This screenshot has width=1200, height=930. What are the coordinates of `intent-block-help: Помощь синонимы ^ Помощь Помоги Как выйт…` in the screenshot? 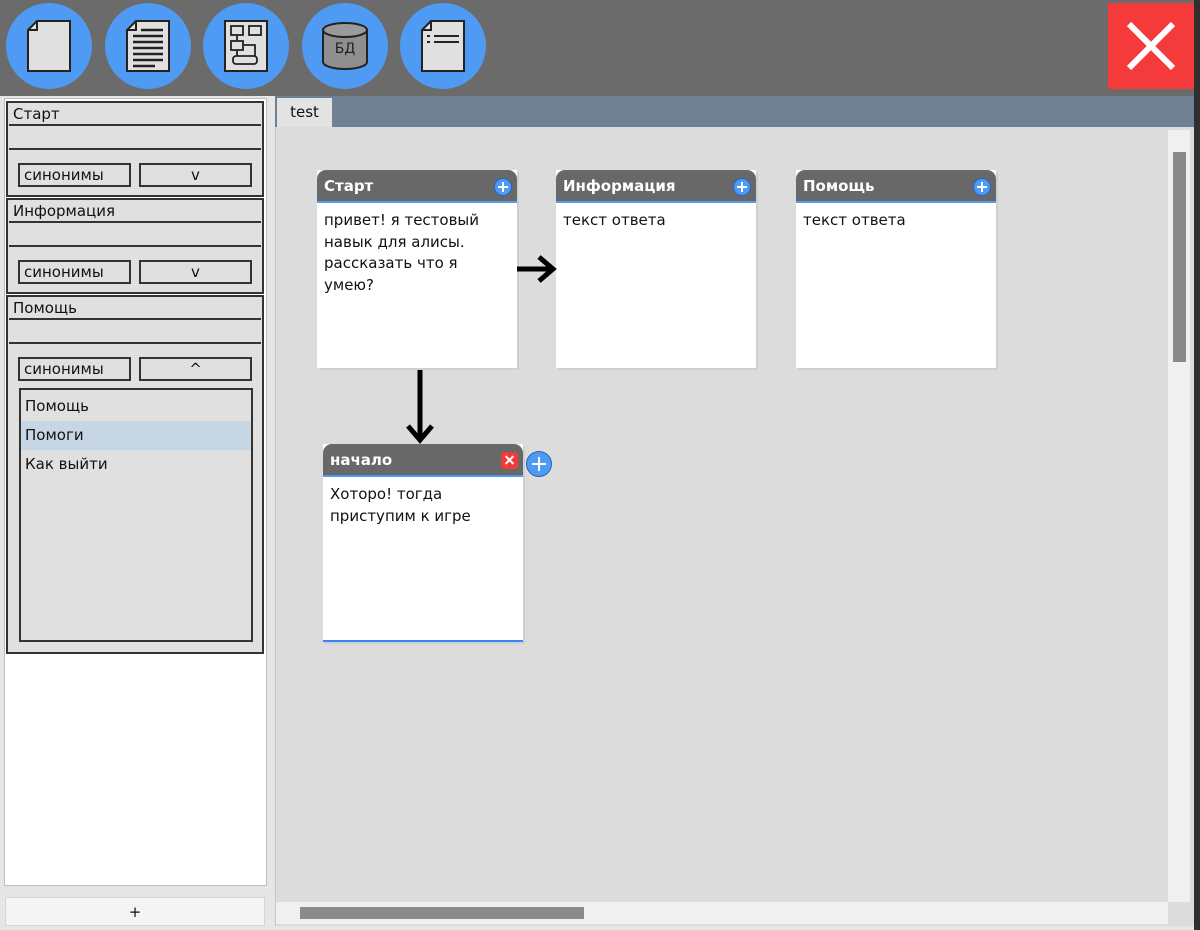 It's located at (135, 474).